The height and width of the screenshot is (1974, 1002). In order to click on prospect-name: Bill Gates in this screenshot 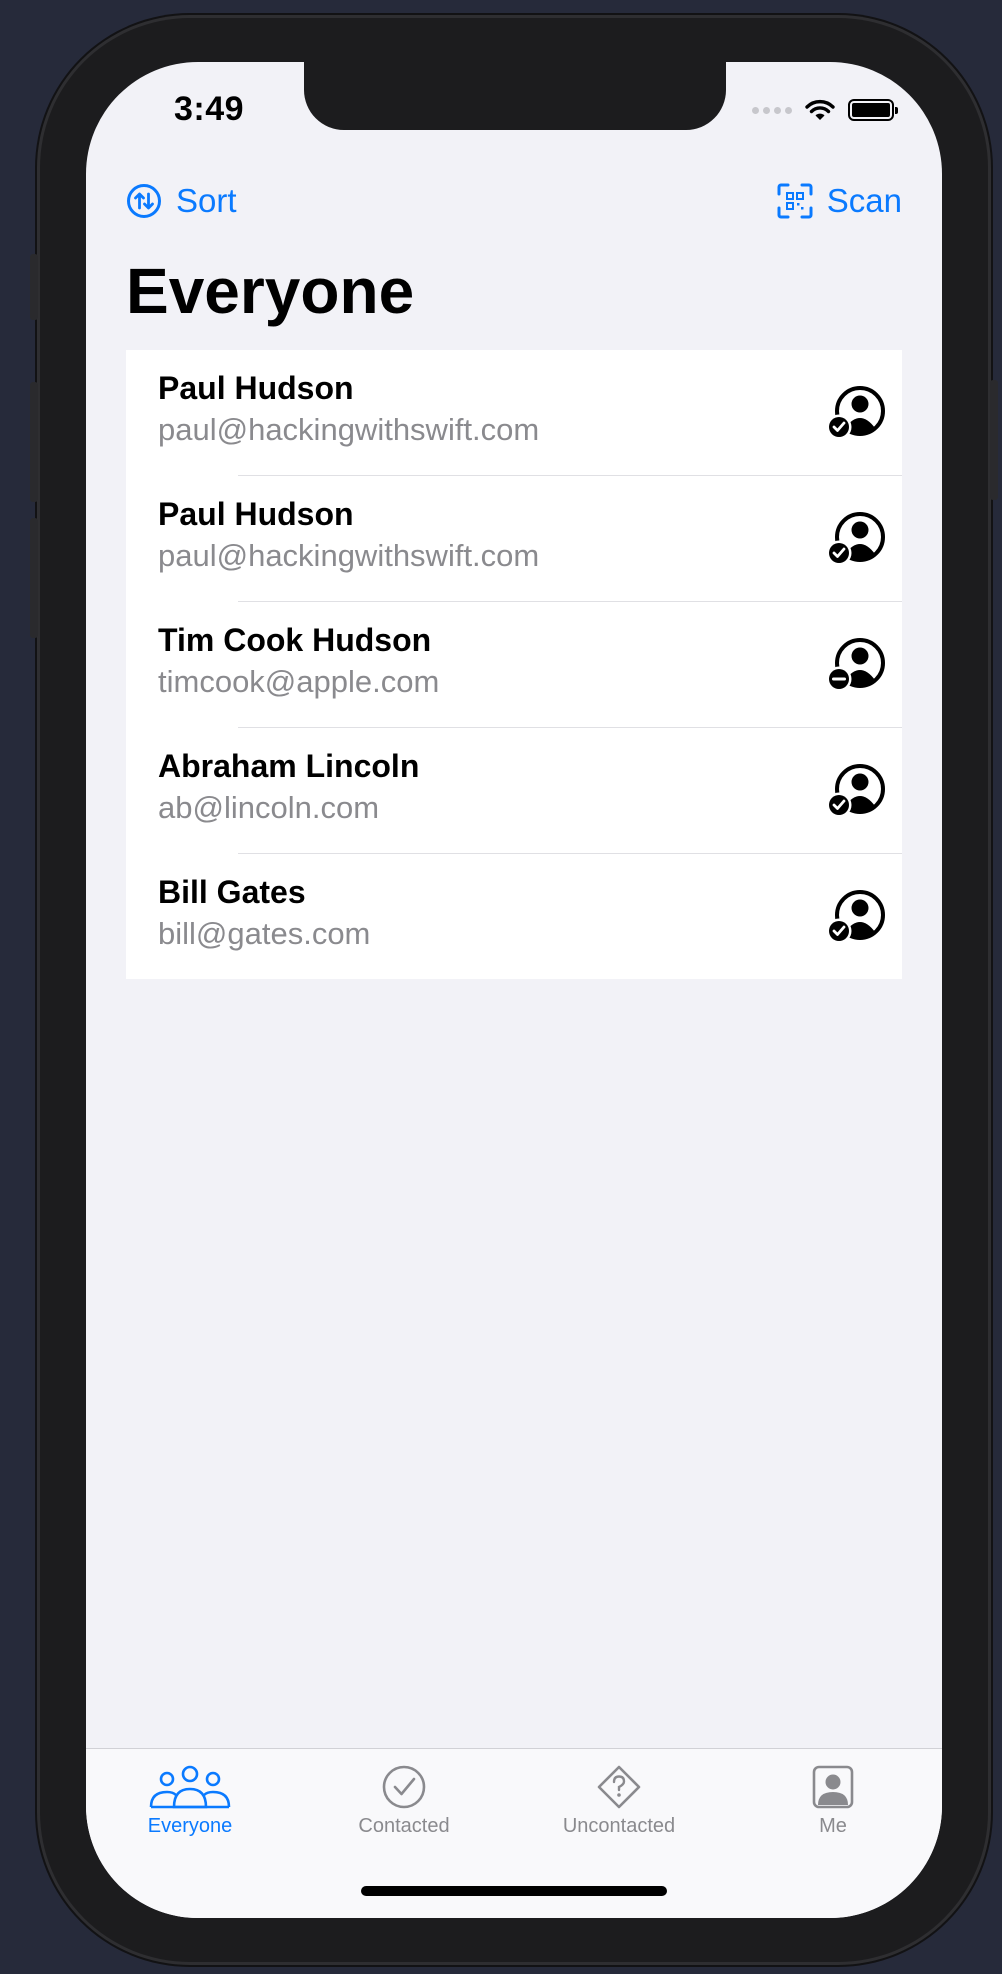, I will do `click(232, 892)`.